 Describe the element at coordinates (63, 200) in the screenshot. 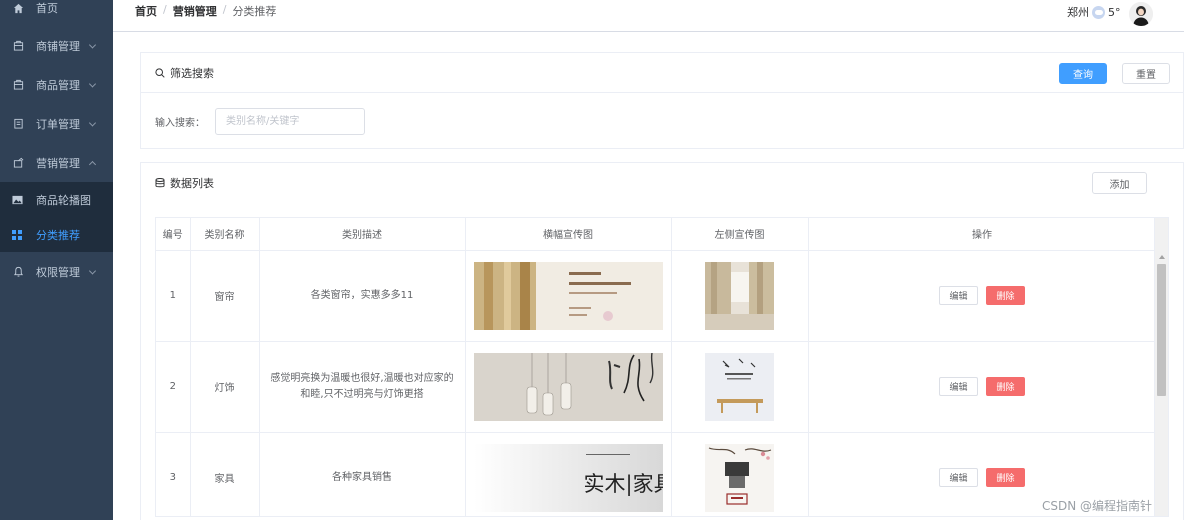

I see `sidebar-item-label: 商品轮播图` at that location.